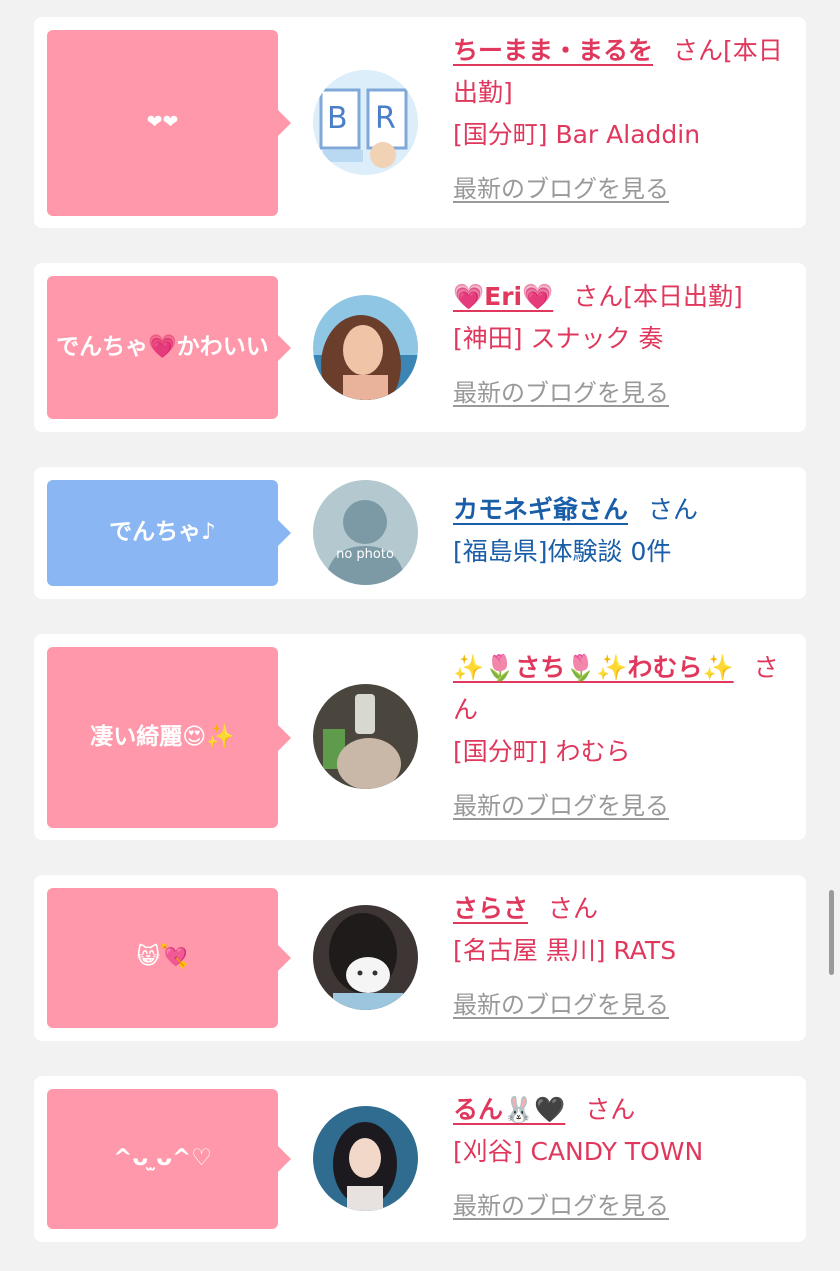 The image size is (840, 1271). I want to click on member-name-link: カモネギ爺さん, so click(540, 509).